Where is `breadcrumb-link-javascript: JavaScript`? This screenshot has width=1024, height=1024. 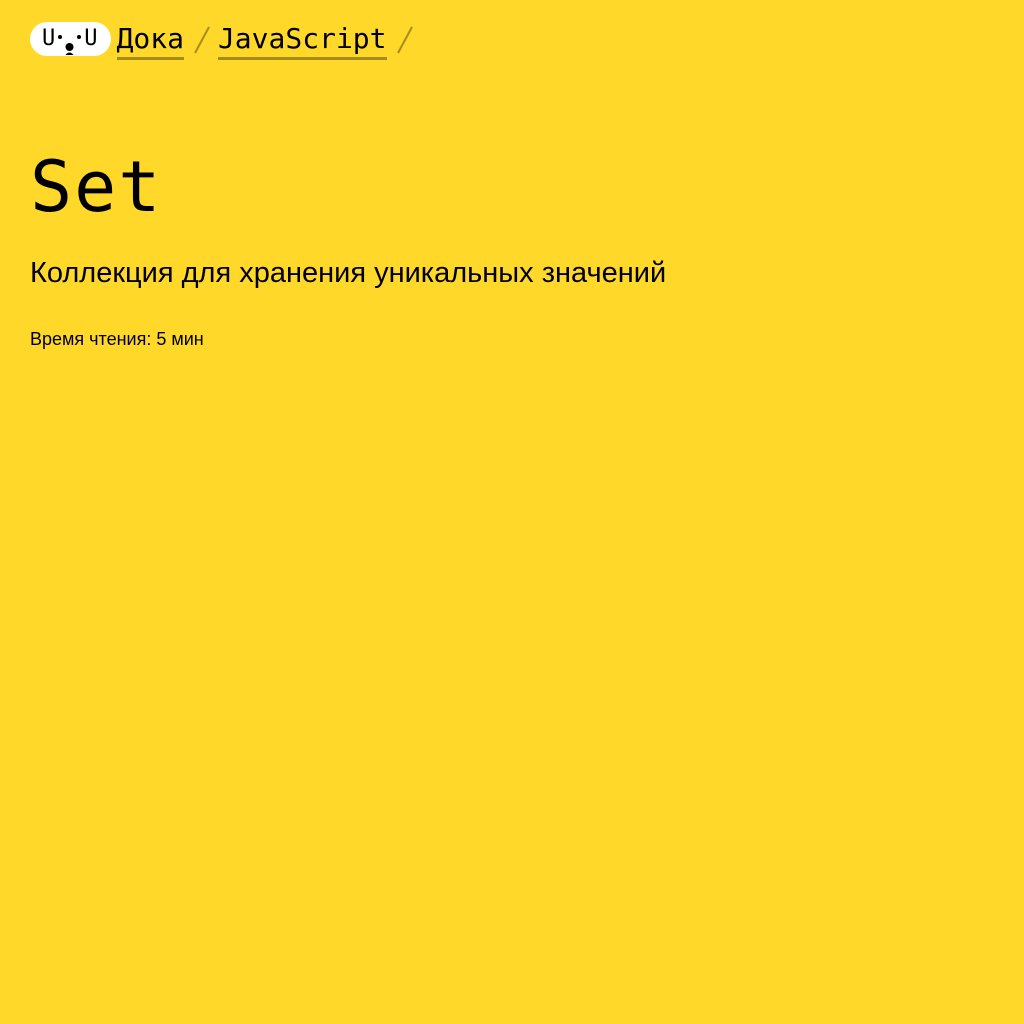 breadcrumb-link-javascript: JavaScript is located at coordinates (302, 41).